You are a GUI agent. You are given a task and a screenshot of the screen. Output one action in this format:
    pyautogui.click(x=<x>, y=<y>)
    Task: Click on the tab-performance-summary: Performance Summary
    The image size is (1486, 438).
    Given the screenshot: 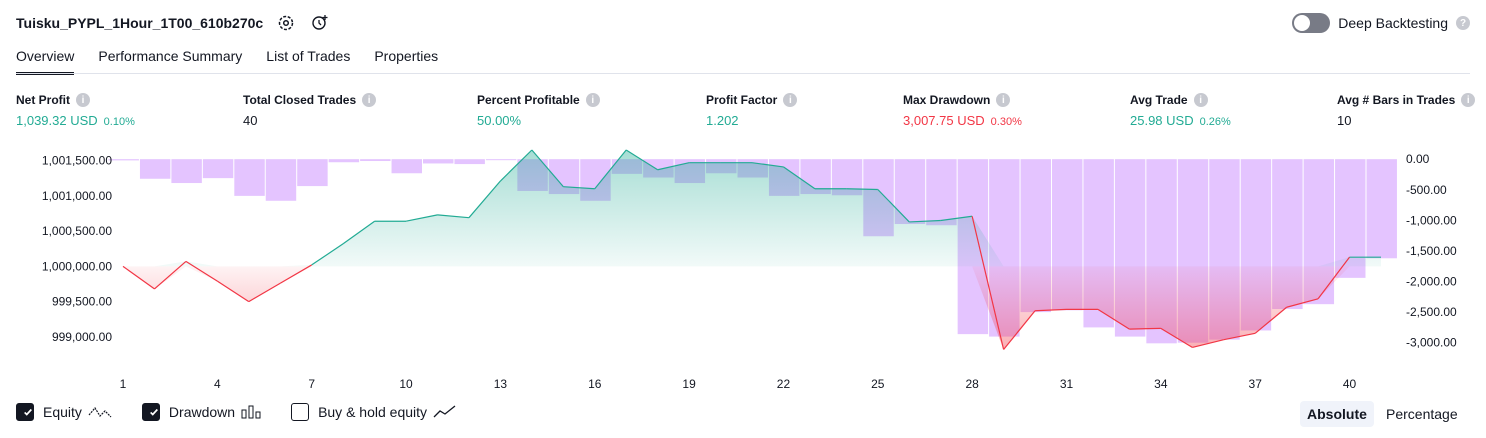 What is the action you would take?
    pyautogui.click(x=170, y=61)
    